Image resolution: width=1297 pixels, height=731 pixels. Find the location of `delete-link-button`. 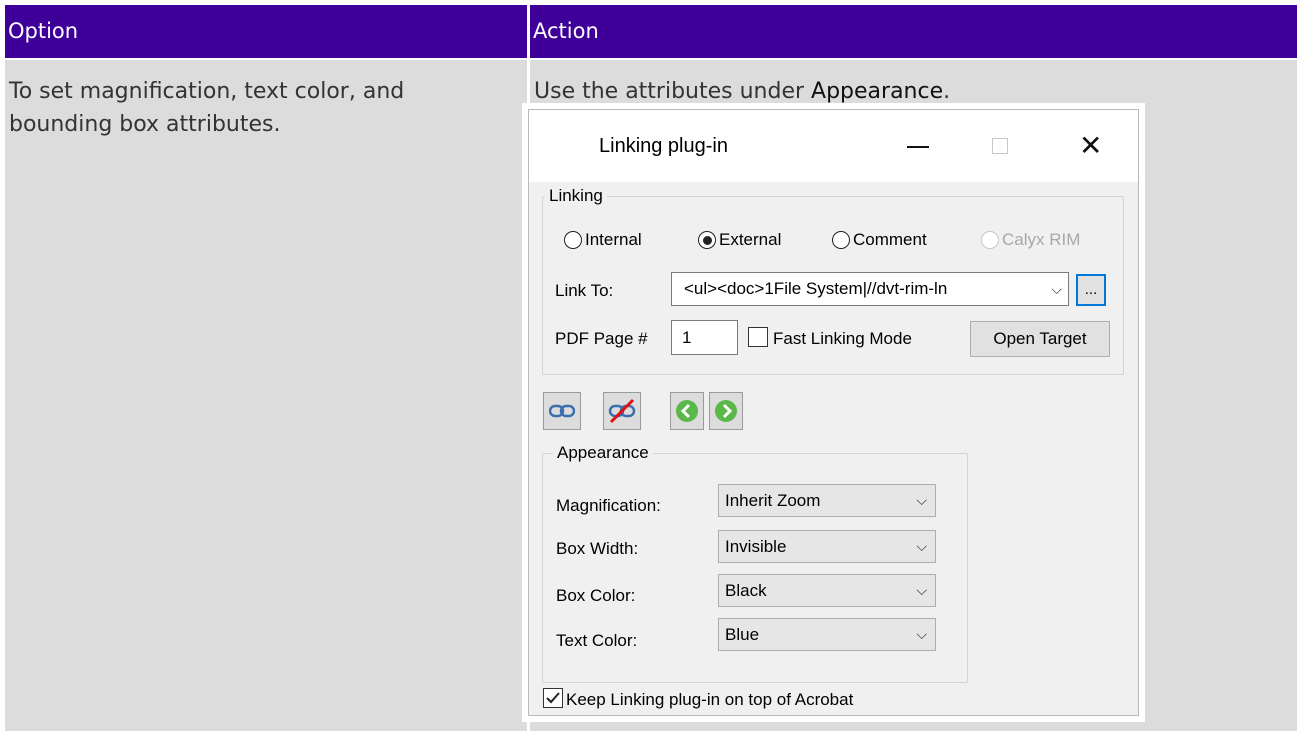

delete-link-button is located at coordinates (622, 411).